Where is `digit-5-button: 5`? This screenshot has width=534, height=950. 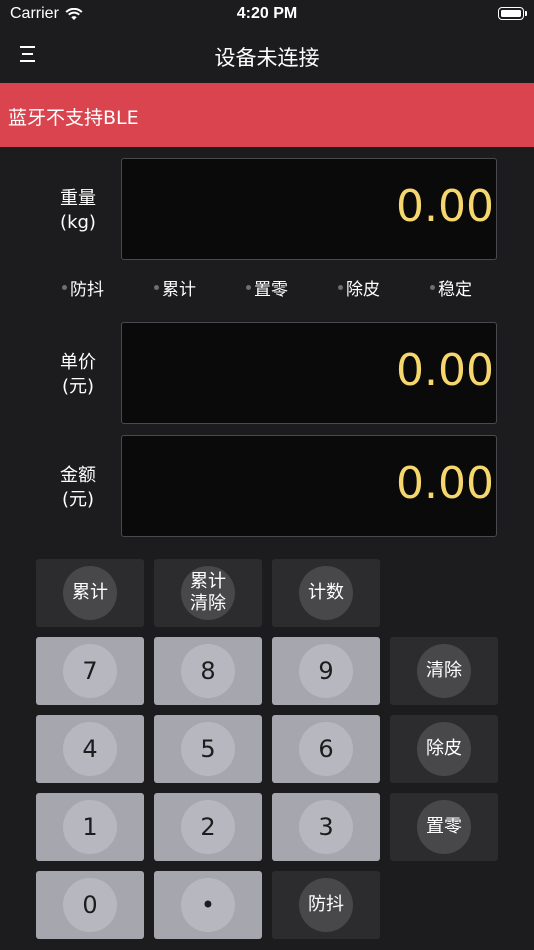 digit-5-button: 5 is located at coordinates (208, 749).